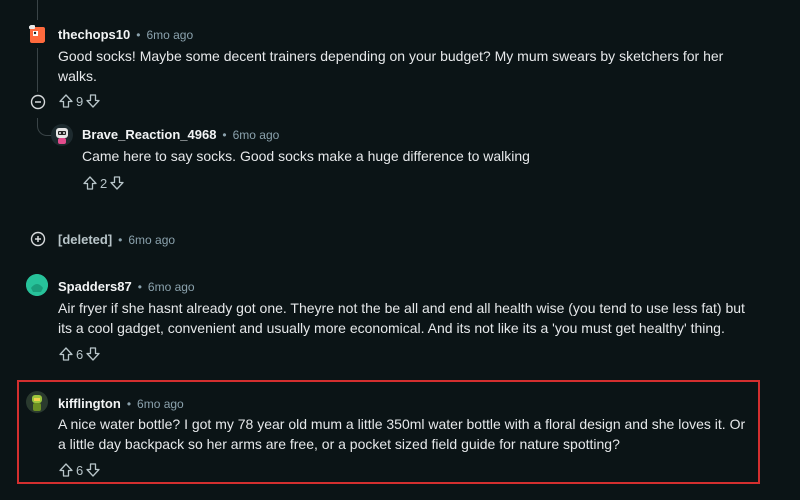 The image size is (800, 500). What do you see at coordinates (149, 134) in the screenshot?
I see `author-name: Brave_Reaction_4968` at bounding box center [149, 134].